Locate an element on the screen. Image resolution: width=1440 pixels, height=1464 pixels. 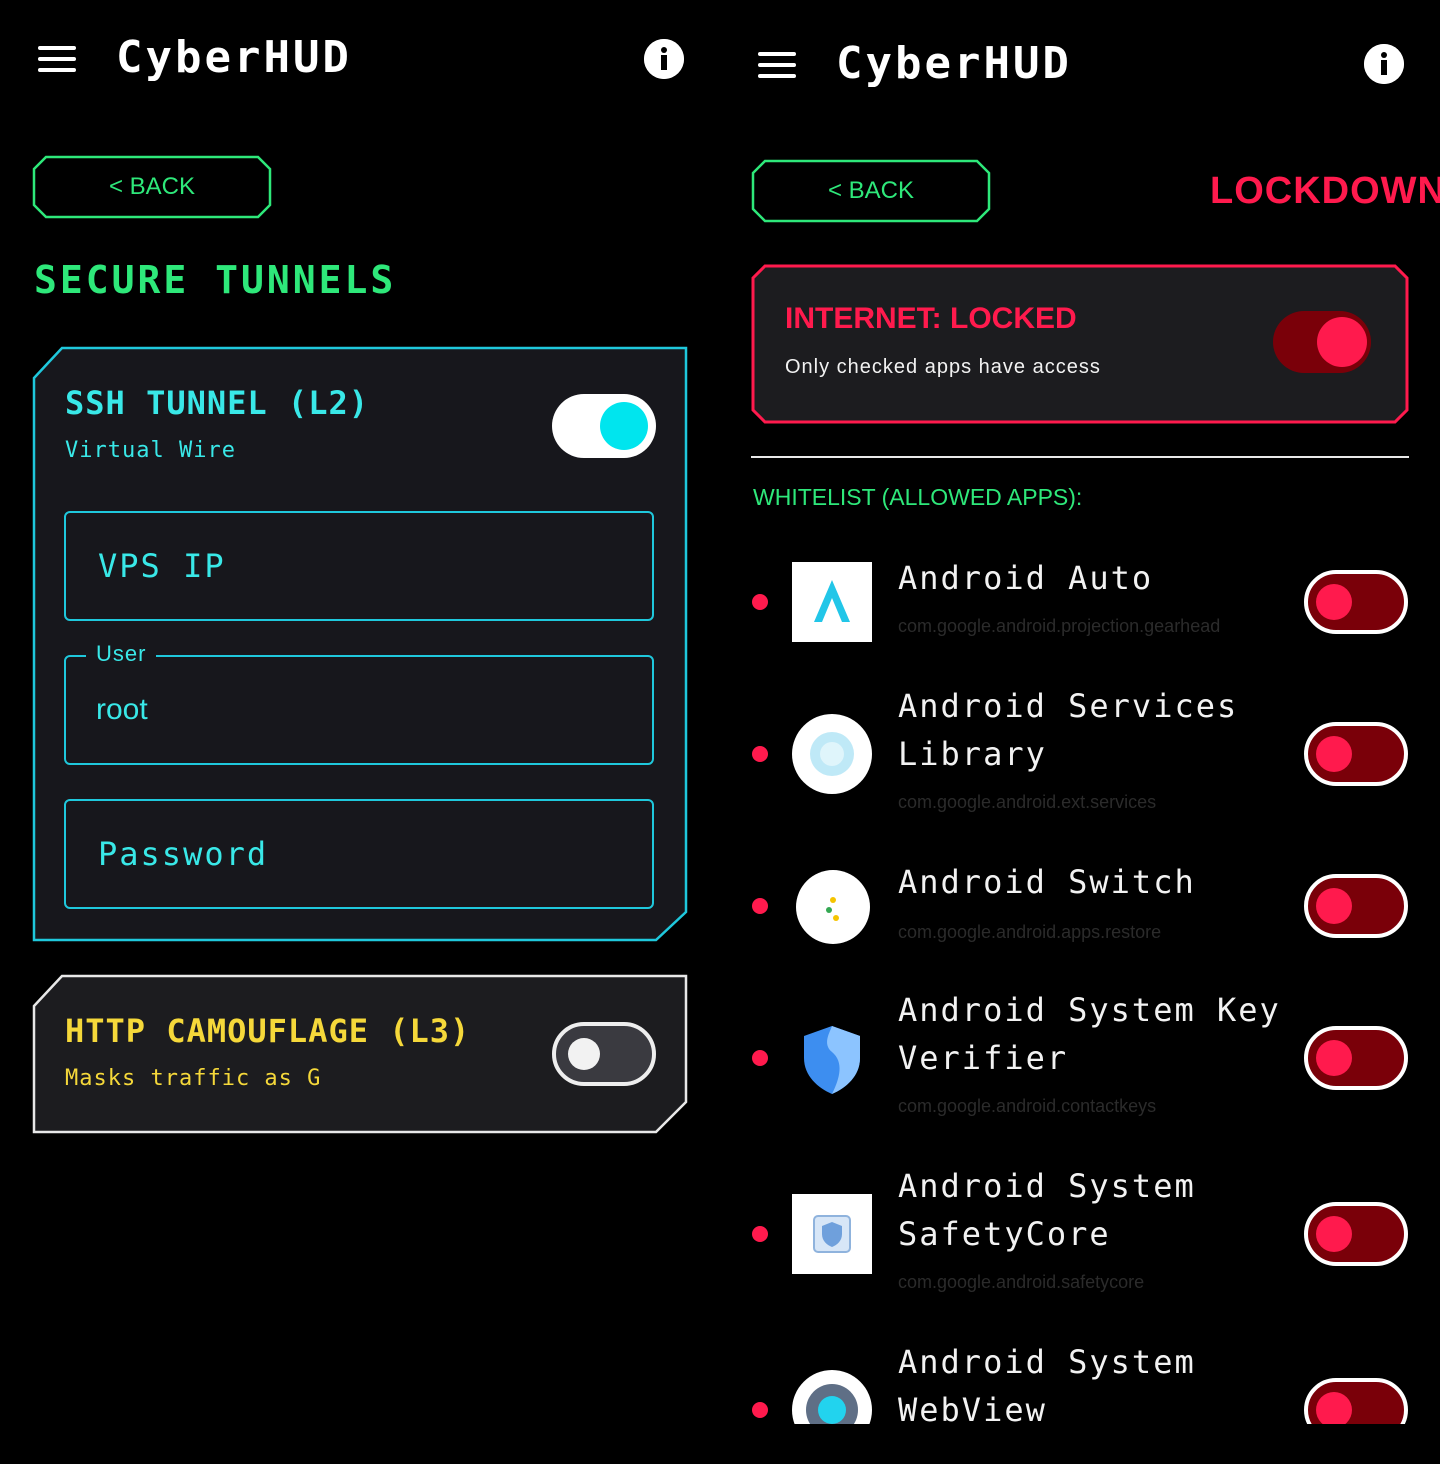
key-verifier-shield-icon is located at coordinates (832, 1058).